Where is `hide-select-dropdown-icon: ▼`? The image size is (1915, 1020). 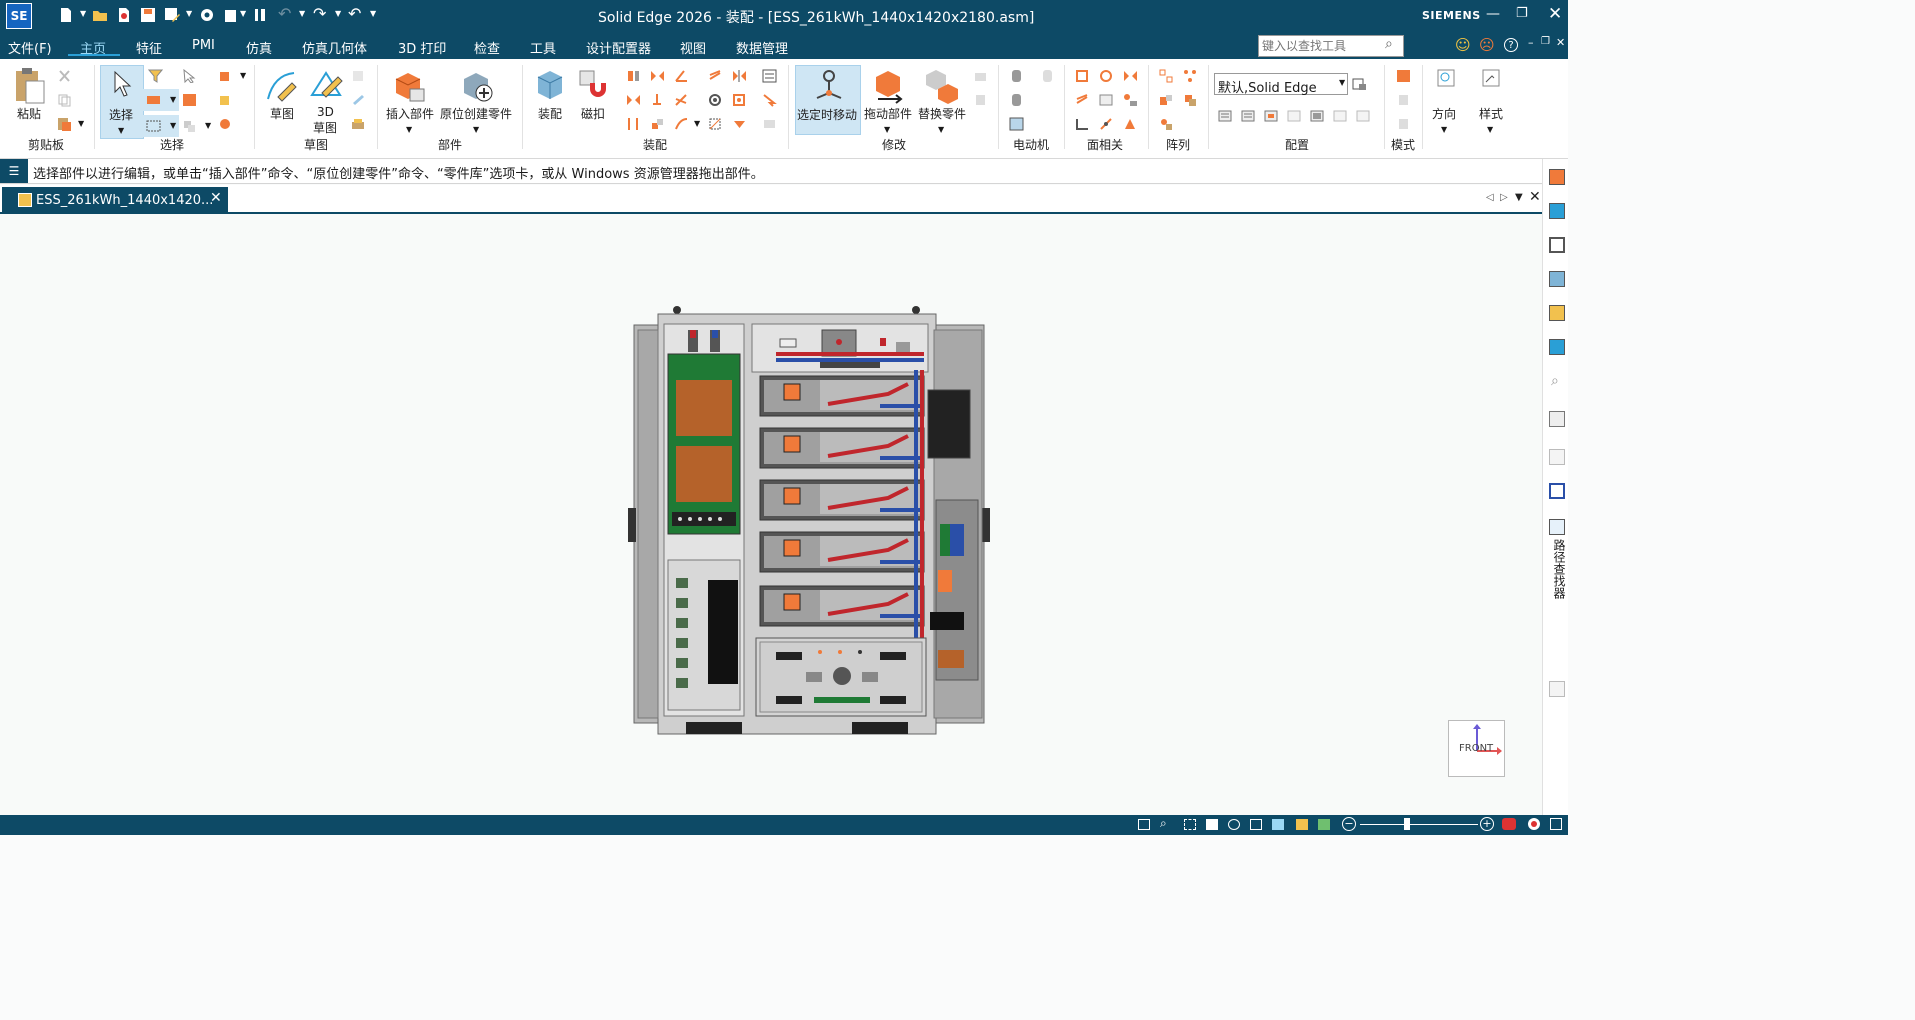 hide-select-dropdown-icon: ▼ is located at coordinates (208, 125).